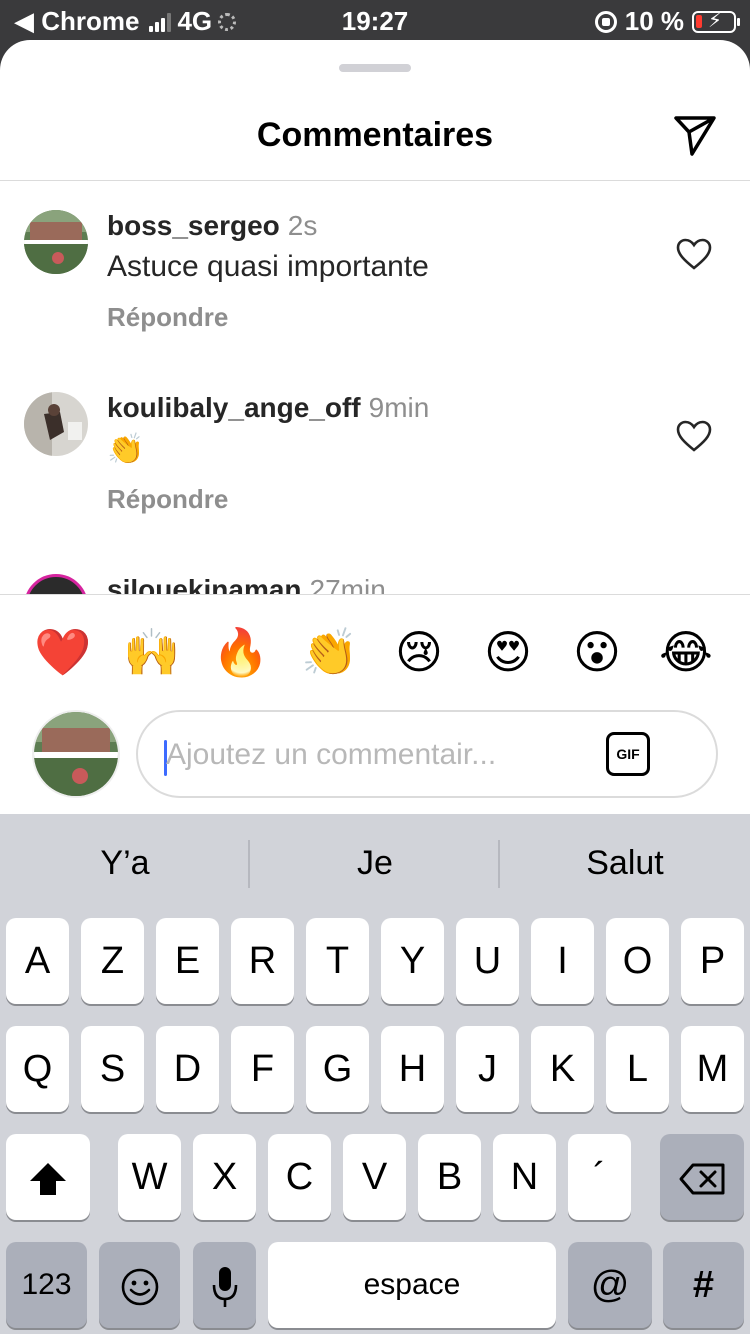 This screenshot has width=750, height=1334. I want to click on key-m: M, so click(712, 1069).